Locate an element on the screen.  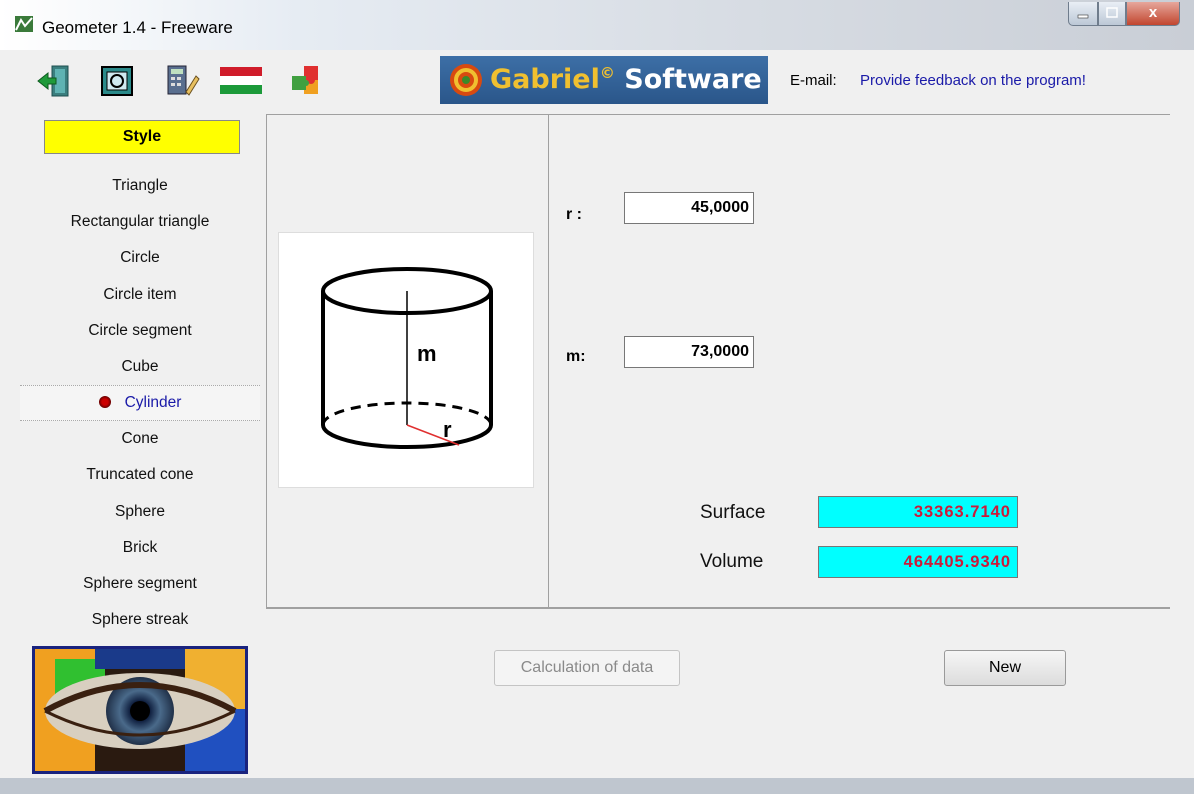
title-bar: Geometer 1.4 - Freeware x is located at coordinates (597, 25).